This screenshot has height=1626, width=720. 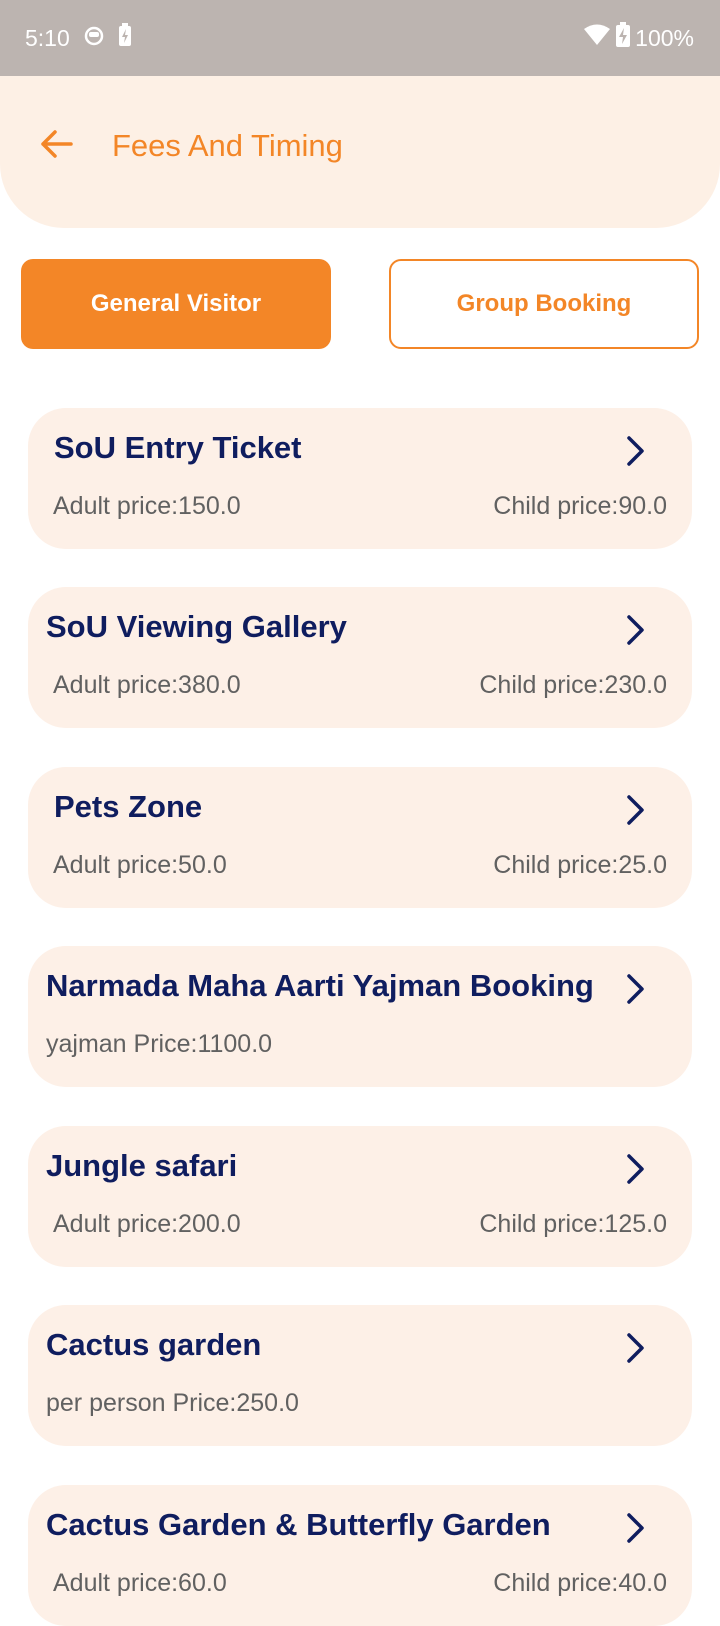 I want to click on status-bar: 5:10 100%, so click(x=360, y=38).